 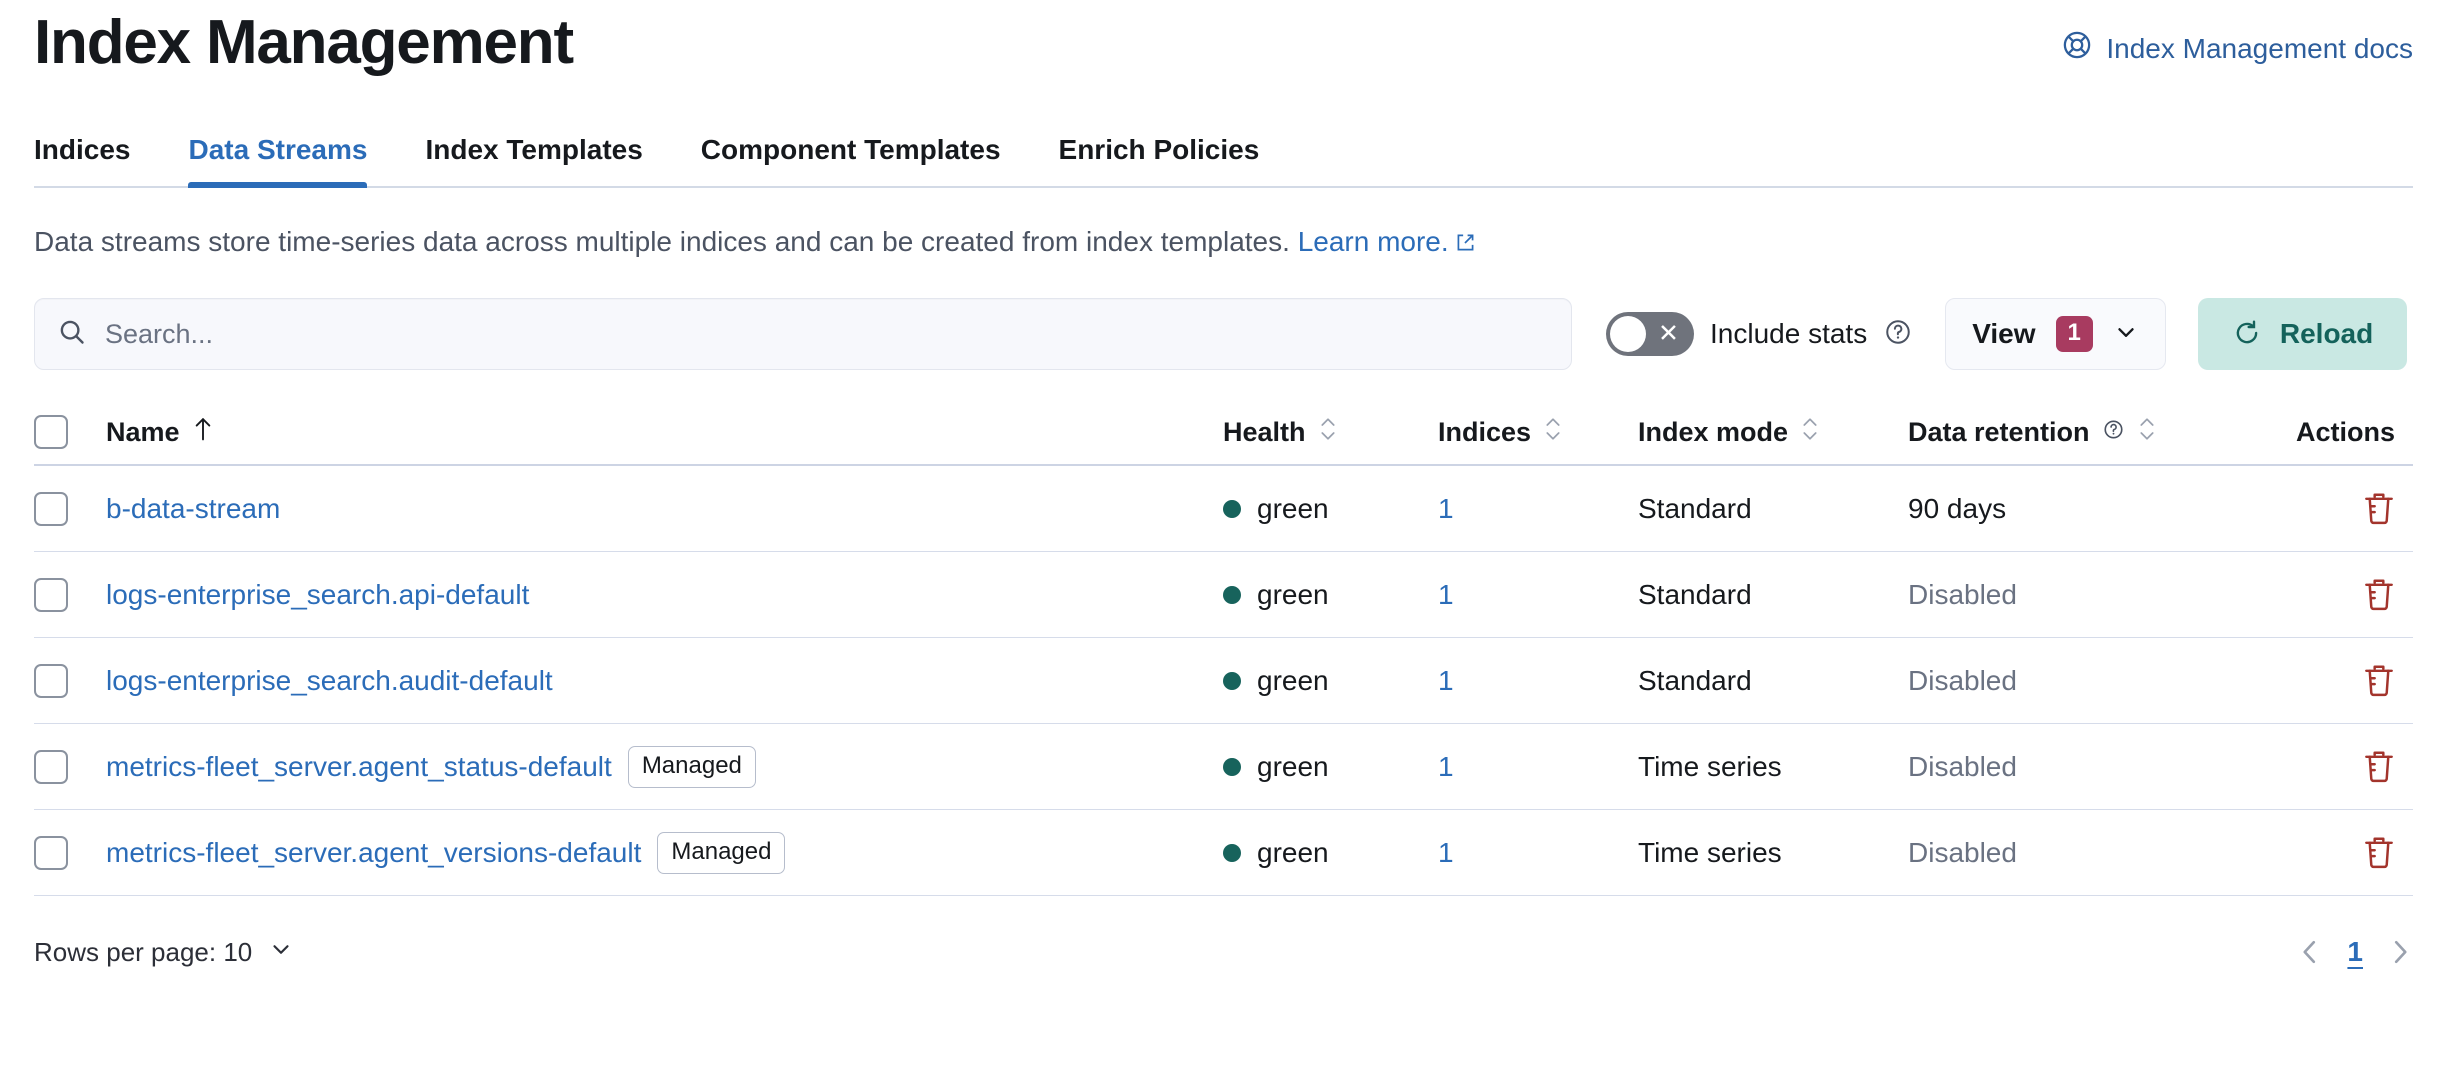 What do you see at coordinates (2247, 334) in the screenshot?
I see `refresh-icon` at bounding box center [2247, 334].